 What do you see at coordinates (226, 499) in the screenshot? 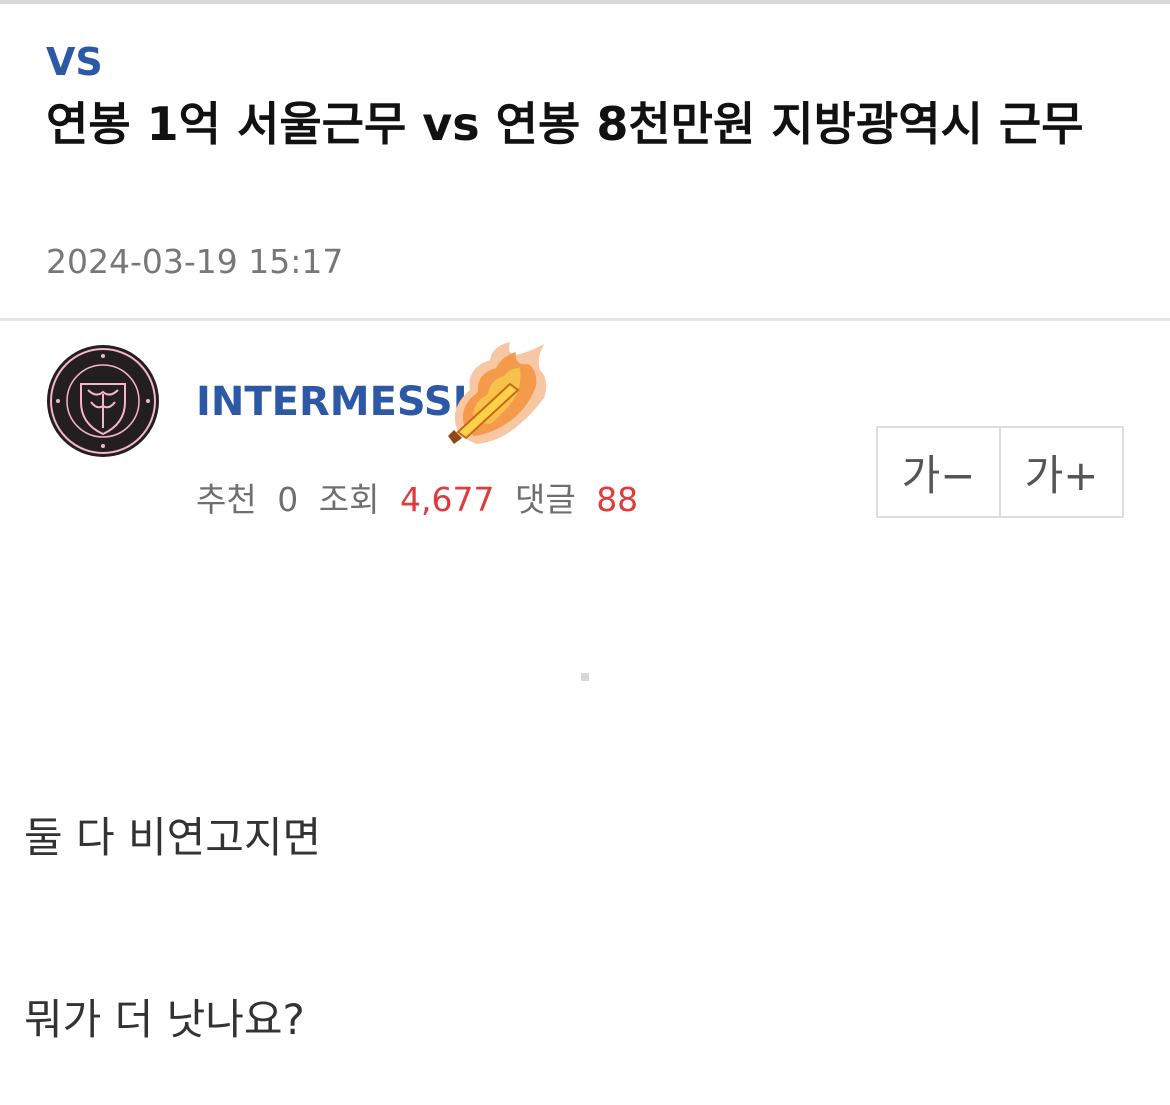
I see `recommend-label: 추천` at bounding box center [226, 499].